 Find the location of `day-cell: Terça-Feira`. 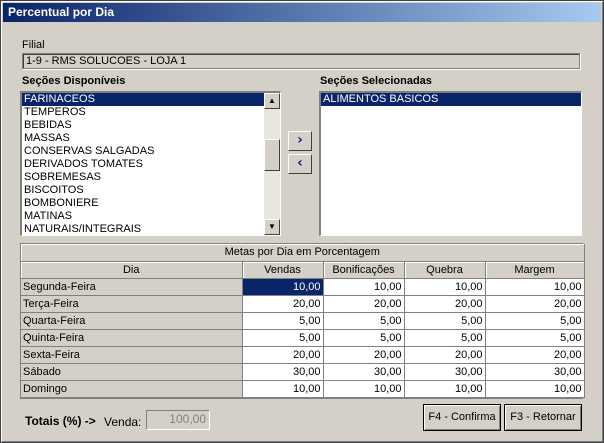

day-cell: Terça-Feira is located at coordinates (132, 304).